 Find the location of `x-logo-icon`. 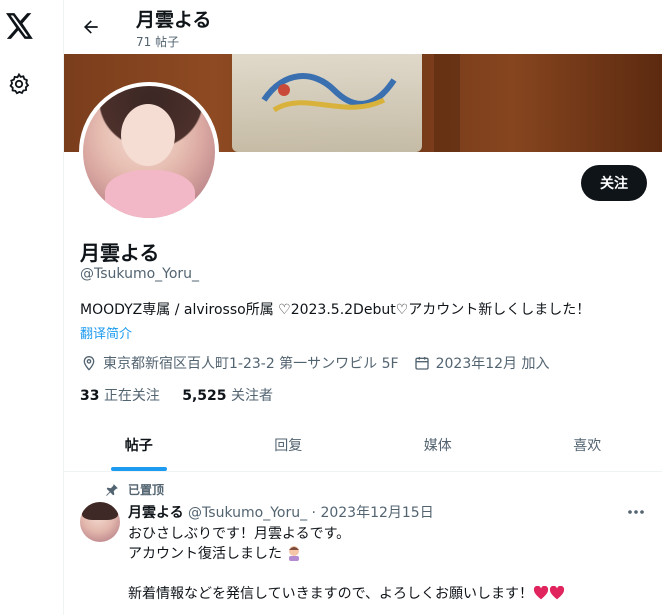

x-logo-icon is located at coordinates (20, 26).